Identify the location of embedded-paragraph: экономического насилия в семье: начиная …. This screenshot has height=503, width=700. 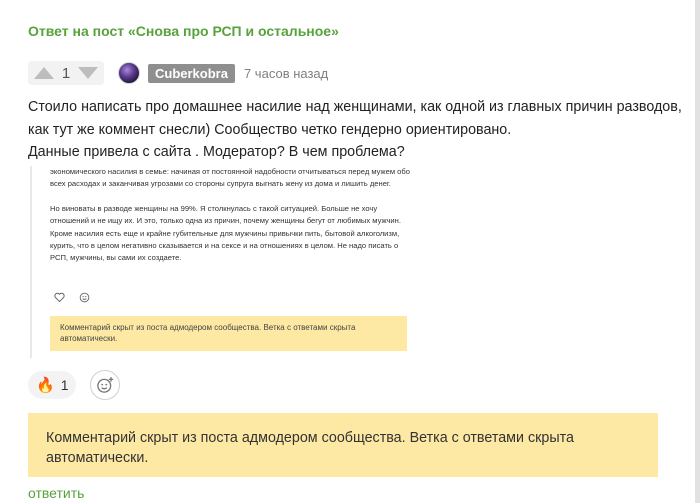
(230, 178).